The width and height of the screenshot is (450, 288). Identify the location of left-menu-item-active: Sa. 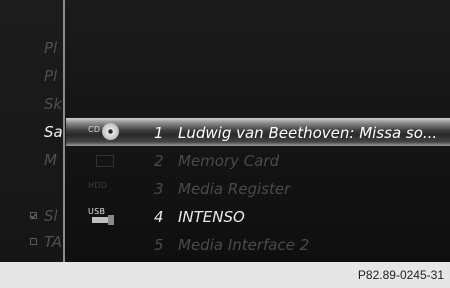
(31, 132).